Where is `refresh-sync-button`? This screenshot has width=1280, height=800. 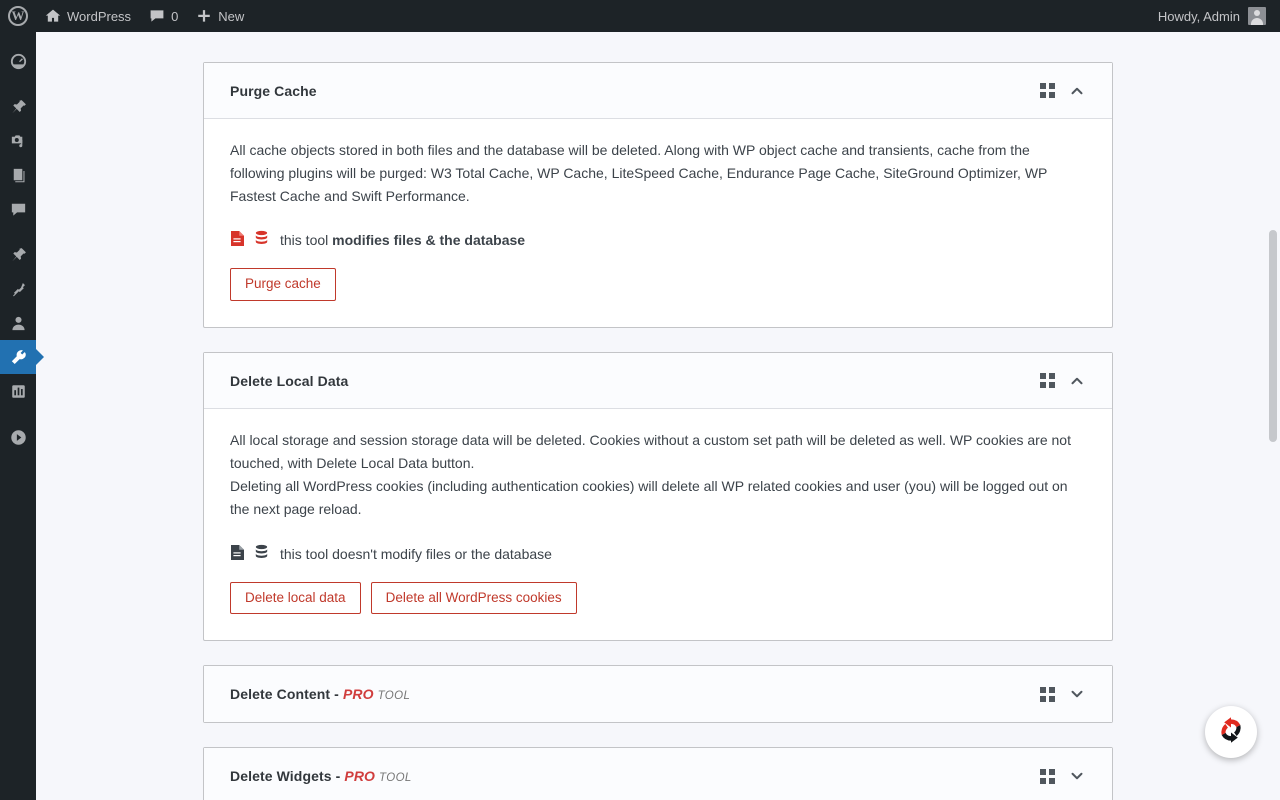 refresh-sync-button is located at coordinates (1231, 732).